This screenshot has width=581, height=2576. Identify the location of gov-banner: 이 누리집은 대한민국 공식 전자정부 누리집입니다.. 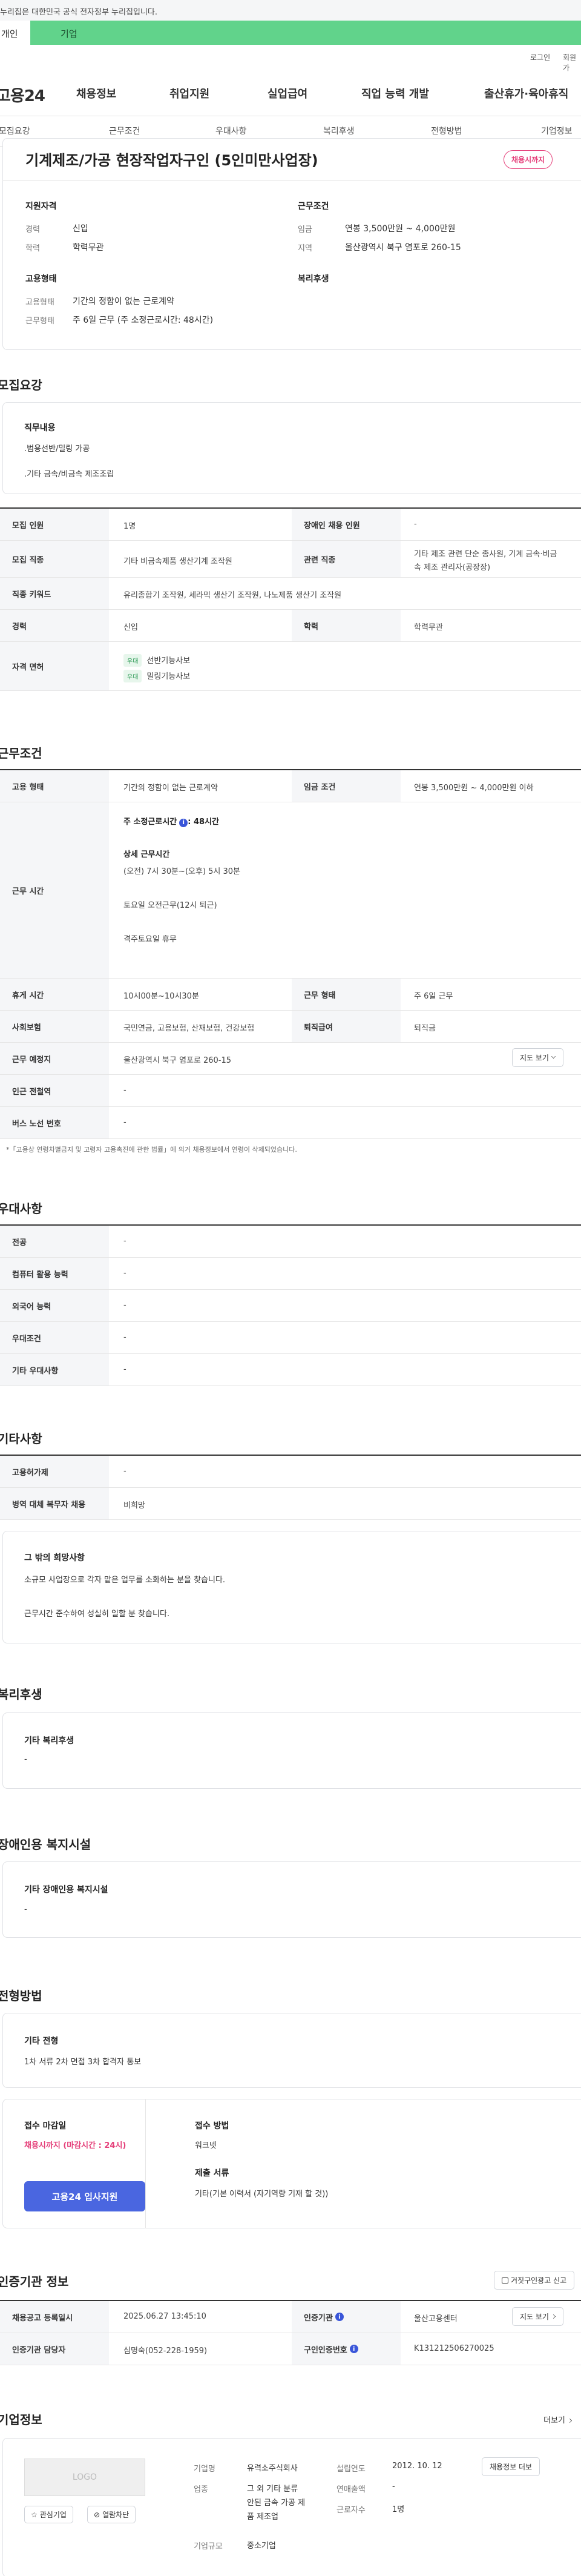
(290, 10).